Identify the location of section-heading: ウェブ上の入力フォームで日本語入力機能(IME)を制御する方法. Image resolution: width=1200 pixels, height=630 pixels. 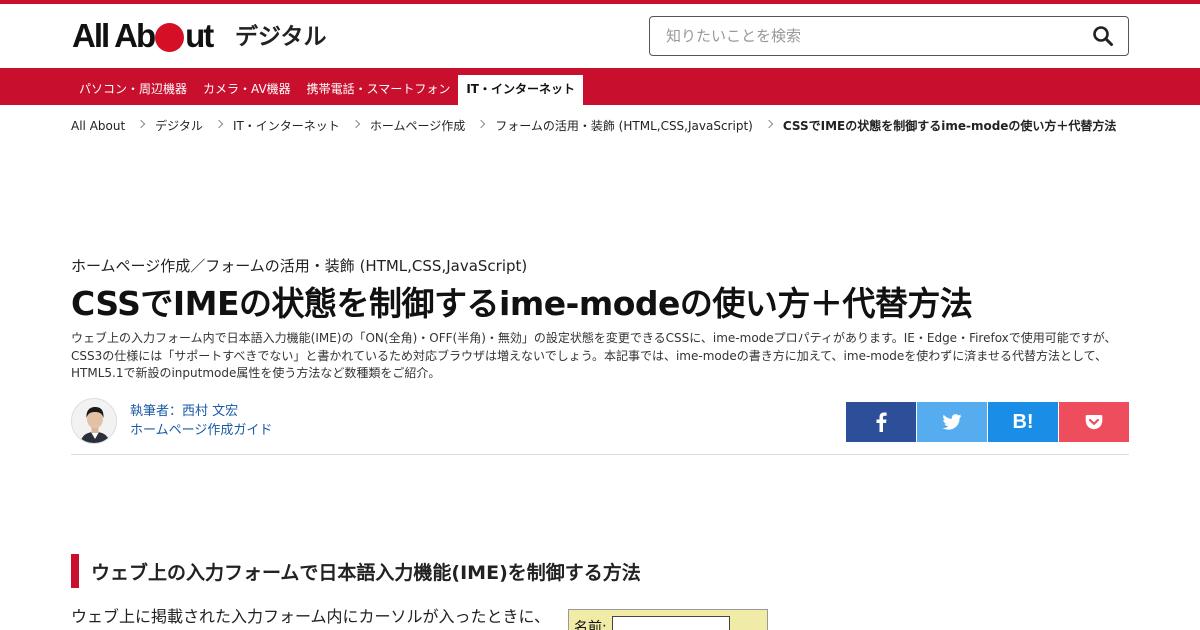
(356, 571).